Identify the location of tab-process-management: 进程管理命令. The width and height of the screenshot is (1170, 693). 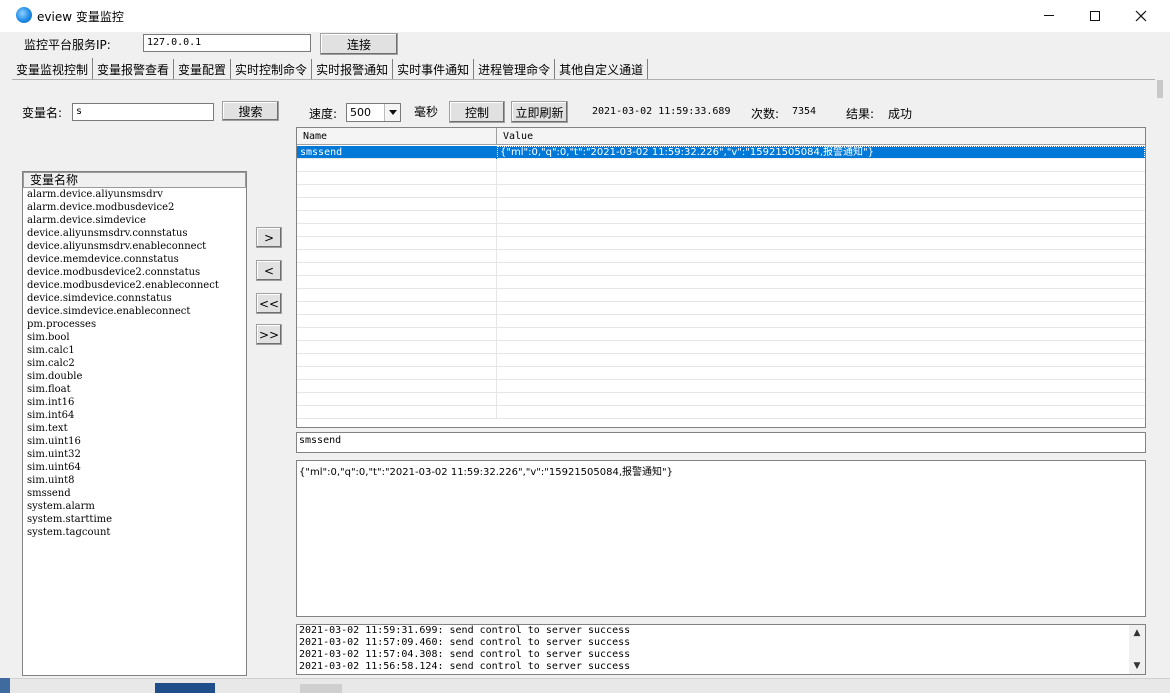
(515, 69).